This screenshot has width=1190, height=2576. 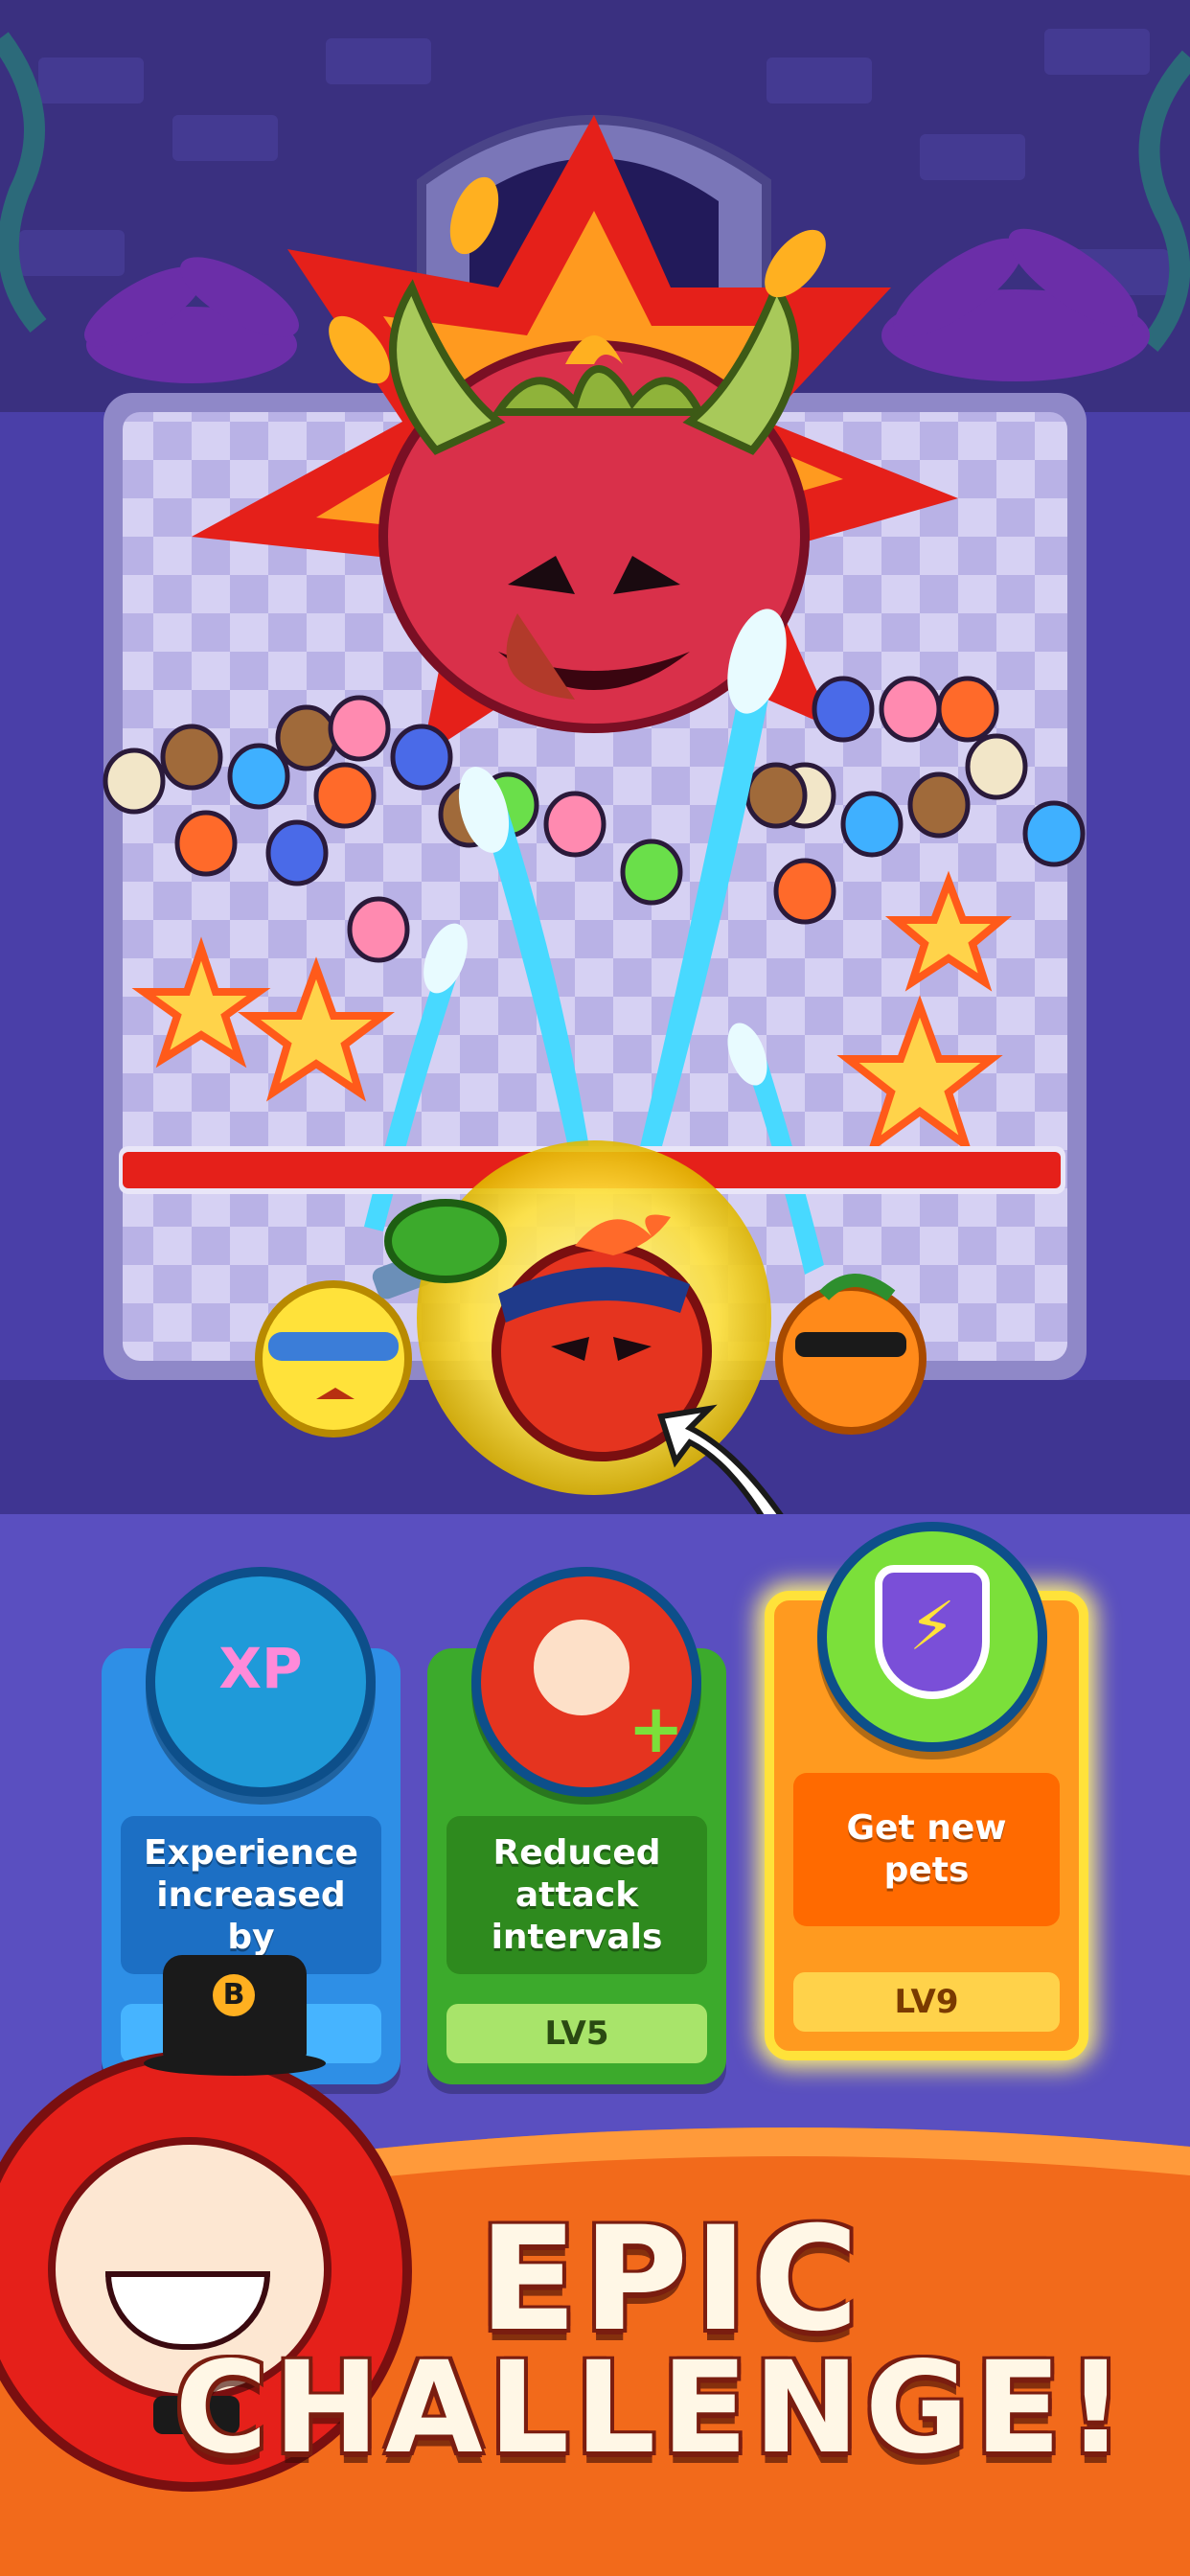 I want to click on skill-card-xp-label: Experience increased by, so click(x=251, y=1894).